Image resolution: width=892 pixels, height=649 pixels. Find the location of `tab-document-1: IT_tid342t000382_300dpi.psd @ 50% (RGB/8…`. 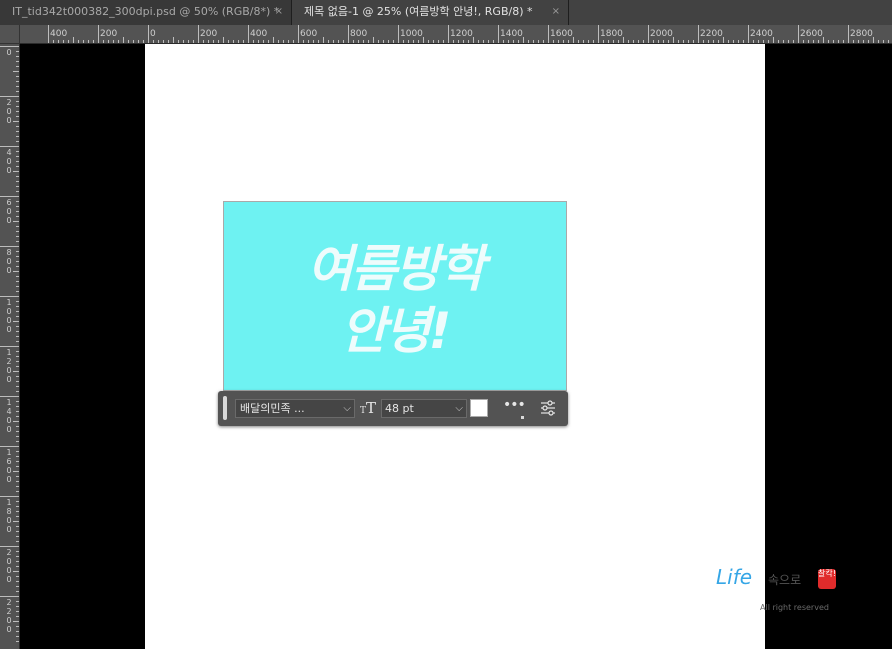

tab-document-1: IT_tid342t000382_300dpi.psd @ 50% (RGB/8… is located at coordinates (145, 12).